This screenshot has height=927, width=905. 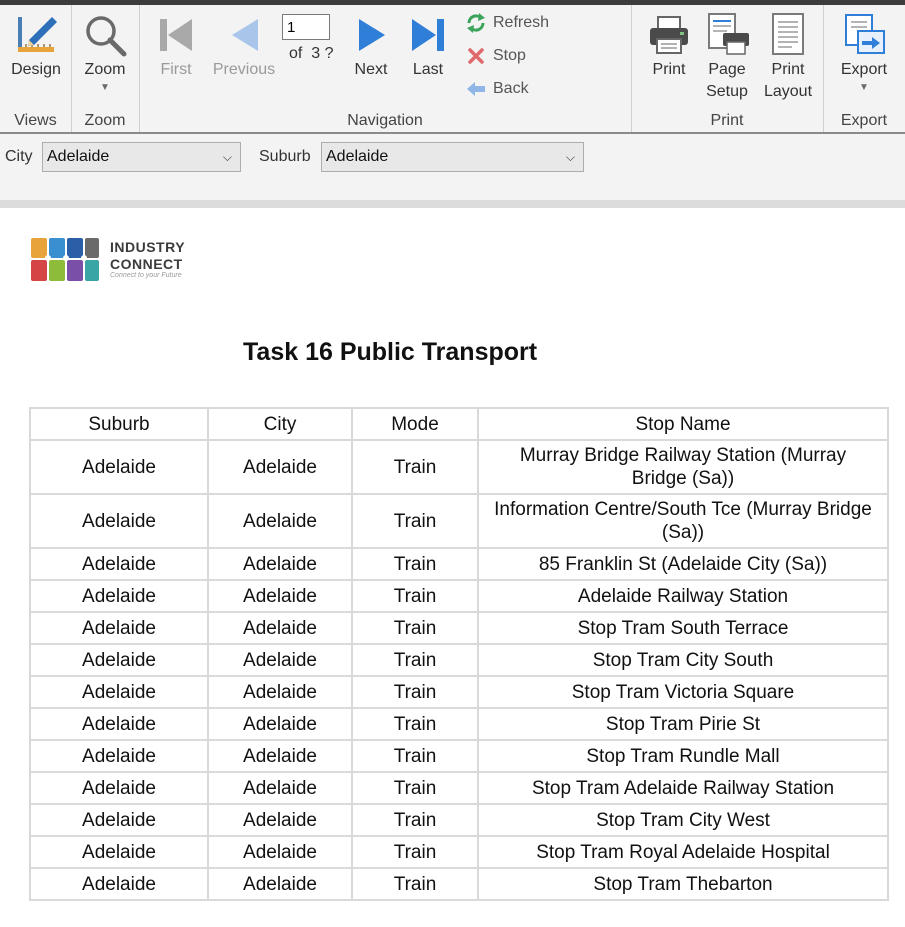 I want to click on stop-name-cell: Stop Tram Royal Adelaide Hospital, so click(x=683, y=852).